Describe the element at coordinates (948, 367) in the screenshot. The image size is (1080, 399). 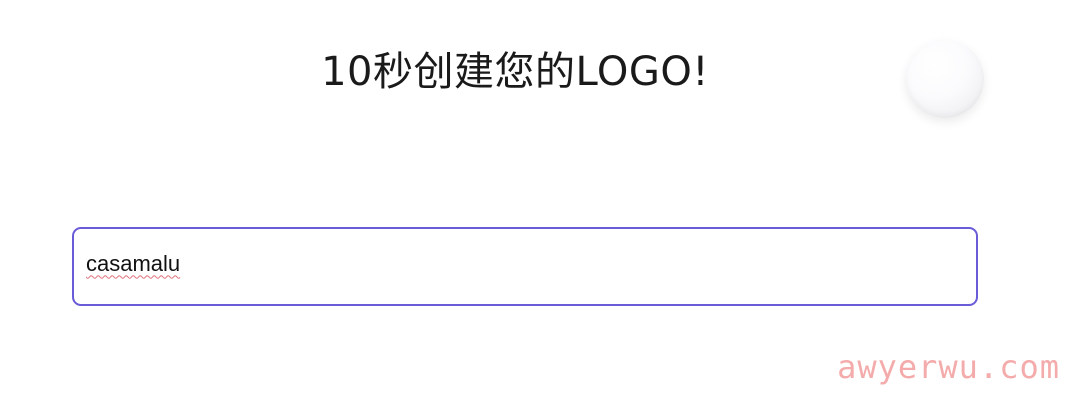
I see `watermark-text: awyerwu.com` at that location.